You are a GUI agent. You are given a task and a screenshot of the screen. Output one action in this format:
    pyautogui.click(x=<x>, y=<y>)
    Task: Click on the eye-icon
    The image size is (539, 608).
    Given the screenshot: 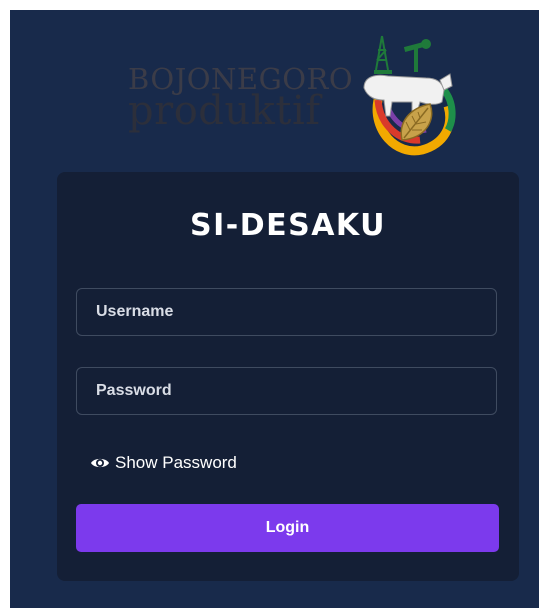 What is the action you would take?
    pyautogui.click(x=100, y=463)
    